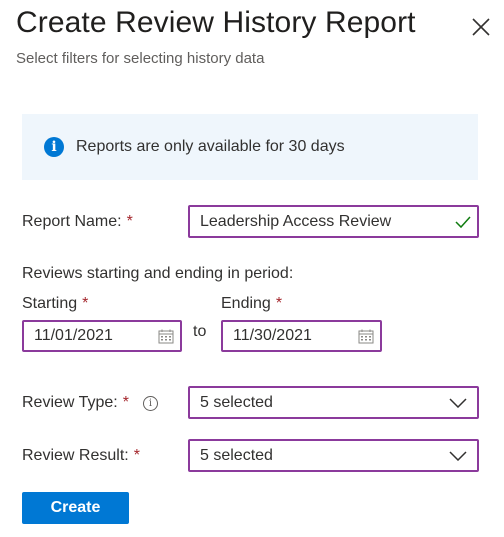  What do you see at coordinates (333, 455) in the screenshot?
I see `review-result-dropdown: 5 selected` at bounding box center [333, 455].